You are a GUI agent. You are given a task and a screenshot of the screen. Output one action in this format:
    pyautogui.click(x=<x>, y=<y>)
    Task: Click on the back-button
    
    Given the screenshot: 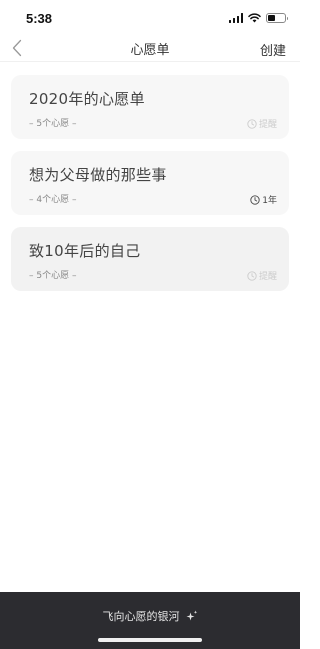 What is the action you would take?
    pyautogui.click(x=19, y=48)
    